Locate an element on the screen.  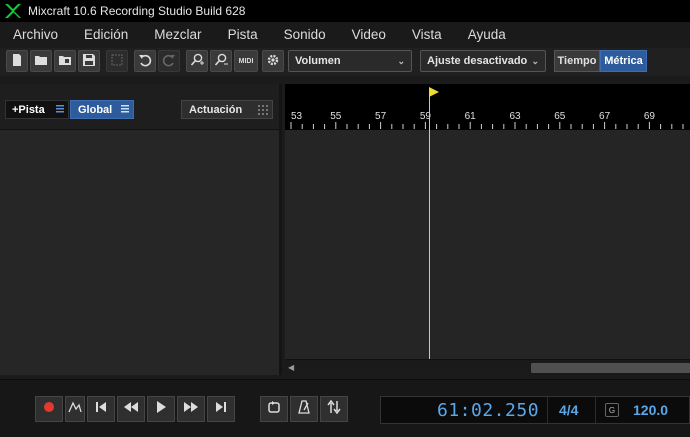
ruler-label: 57 is located at coordinates (381, 116).